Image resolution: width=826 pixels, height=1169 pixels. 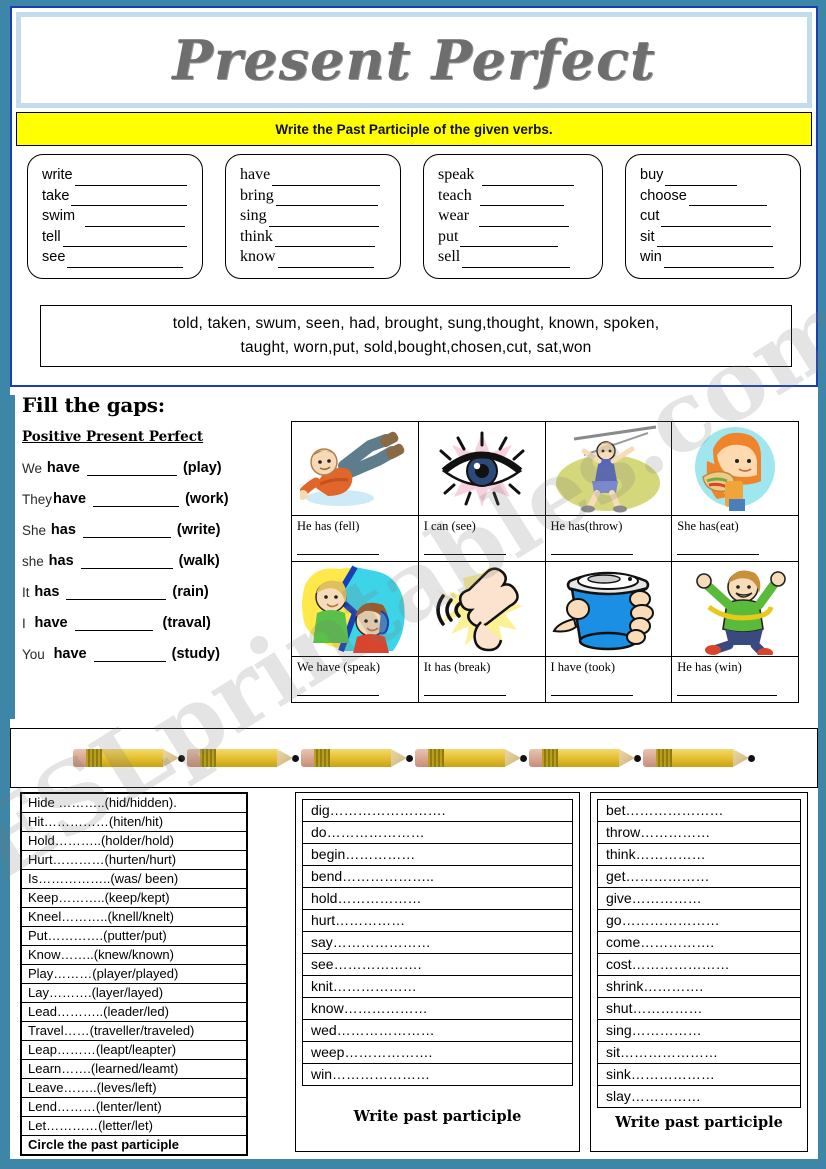 I want to click on list-item: Hit……………(hiten/hit), so click(x=134, y=822).